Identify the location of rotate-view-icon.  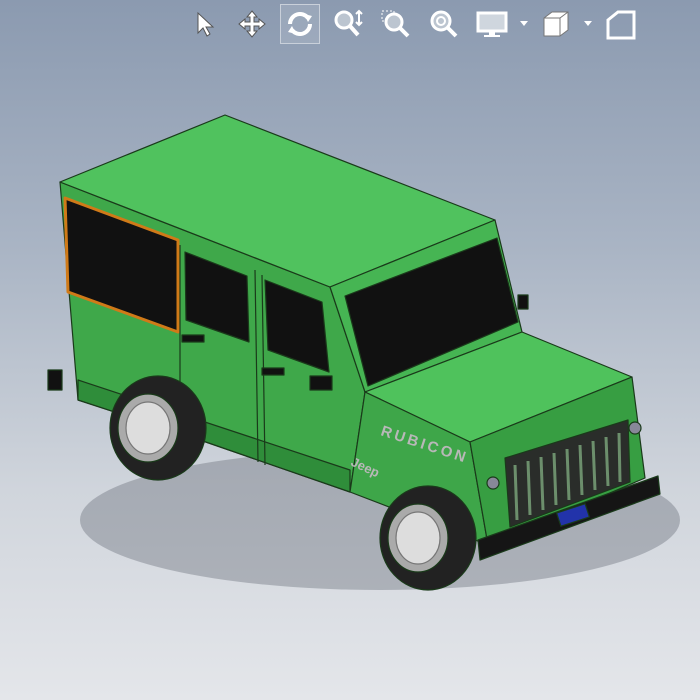
(300, 24).